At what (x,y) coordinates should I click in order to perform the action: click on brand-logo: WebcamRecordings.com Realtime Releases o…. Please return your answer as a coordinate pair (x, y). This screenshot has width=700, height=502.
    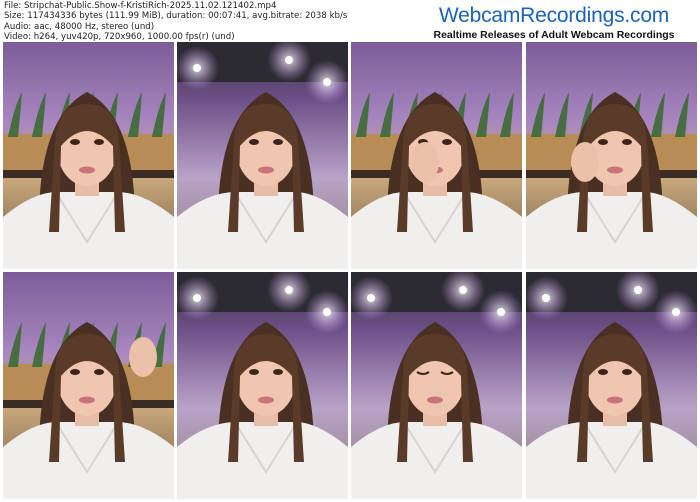
    Looking at the image, I should click on (554, 23).